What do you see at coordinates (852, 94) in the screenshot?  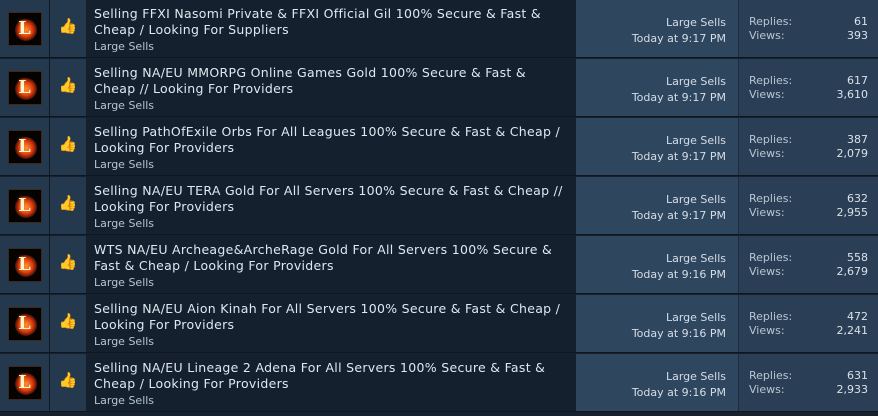 I see `views-count: 3,610` at bounding box center [852, 94].